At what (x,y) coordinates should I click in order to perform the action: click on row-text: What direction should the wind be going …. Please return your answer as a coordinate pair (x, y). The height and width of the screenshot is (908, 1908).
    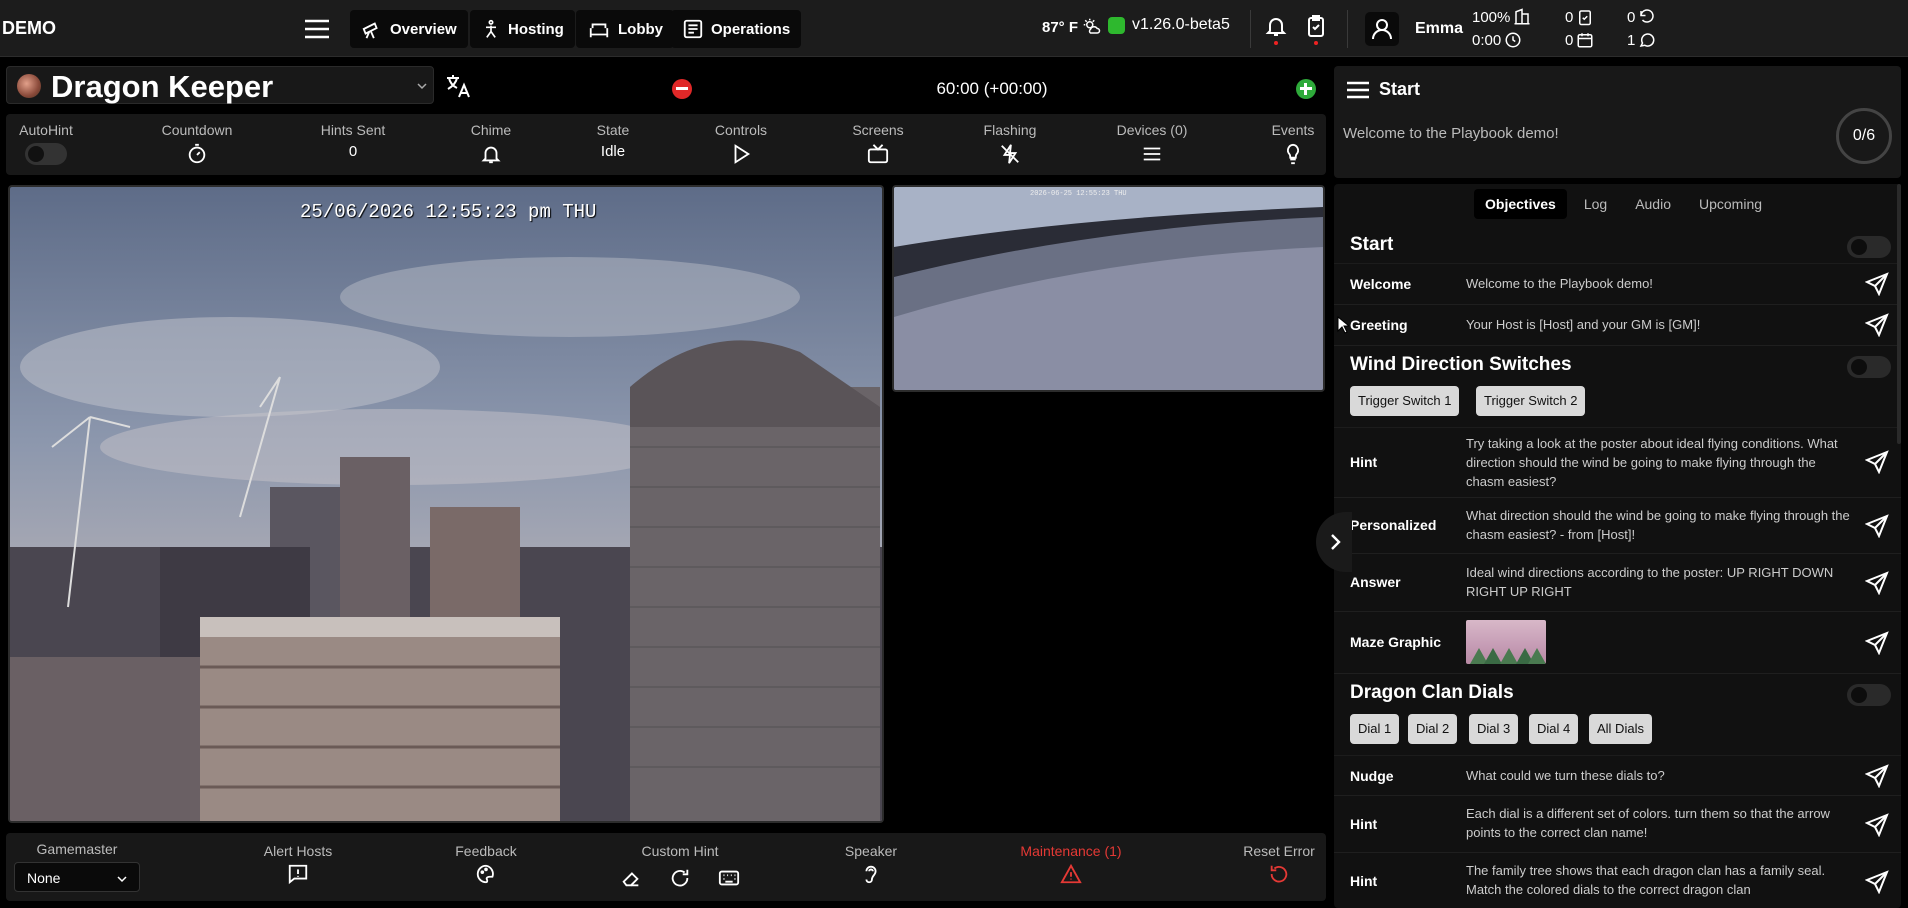
    Looking at the image, I should click on (1658, 525).